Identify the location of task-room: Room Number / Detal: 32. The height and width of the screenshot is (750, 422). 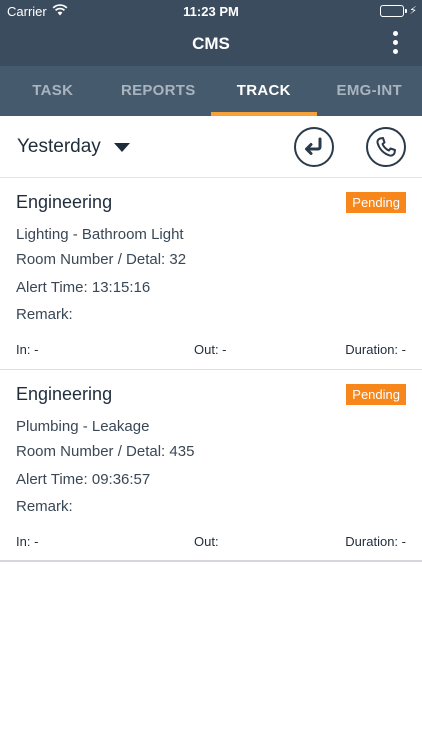
(101, 259).